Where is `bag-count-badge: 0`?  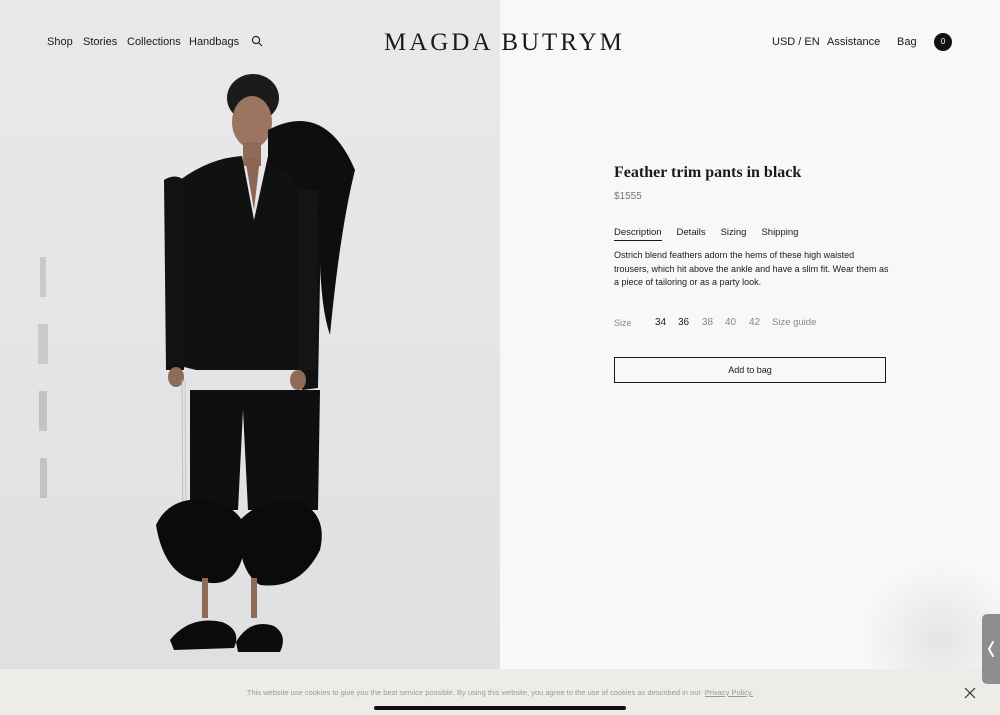 bag-count-badge: 0 is located at coordinates (943, 42).